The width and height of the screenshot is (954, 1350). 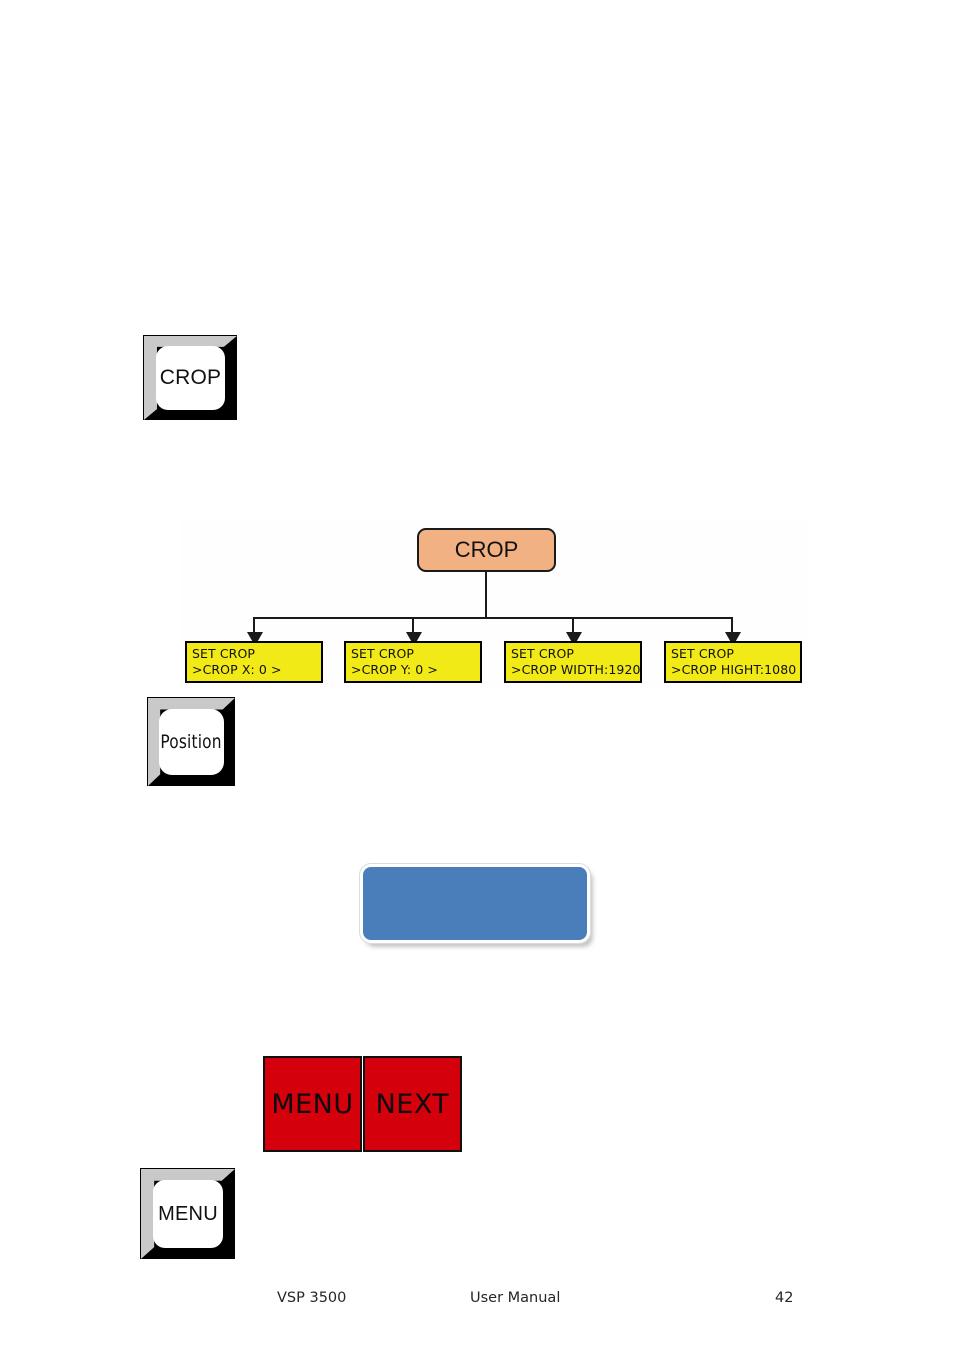 What do you see at coordinates (486, 595) in the screenshot?
I see `connector-vertical-main` at bounding box center [486, 595].